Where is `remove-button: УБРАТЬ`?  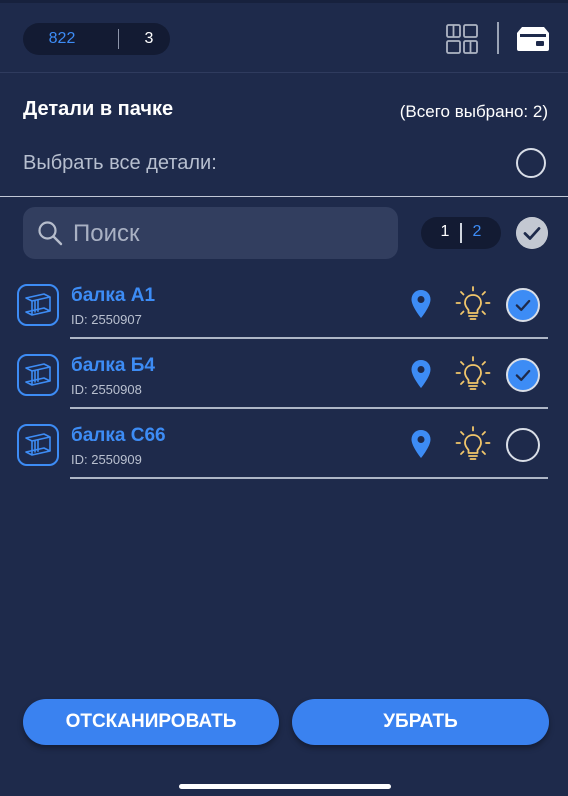
remove-button: УБРАТЬ is located at coordinates (420, 722).